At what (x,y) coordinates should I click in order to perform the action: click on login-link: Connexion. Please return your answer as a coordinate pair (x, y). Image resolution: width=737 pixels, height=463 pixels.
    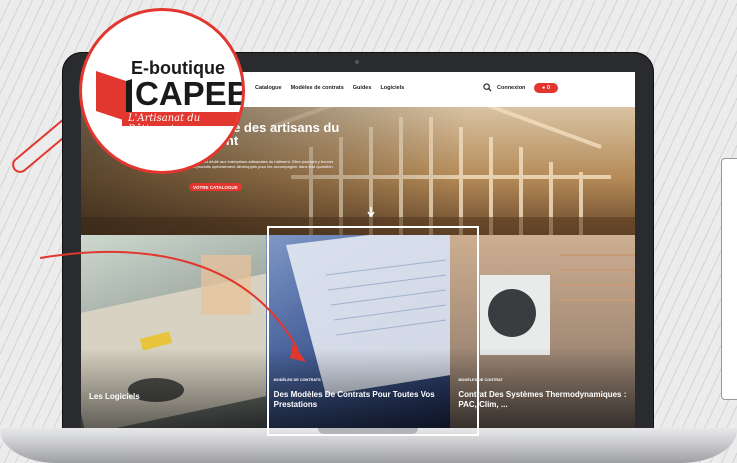
    Looking at the image, I should click on (511, 88).